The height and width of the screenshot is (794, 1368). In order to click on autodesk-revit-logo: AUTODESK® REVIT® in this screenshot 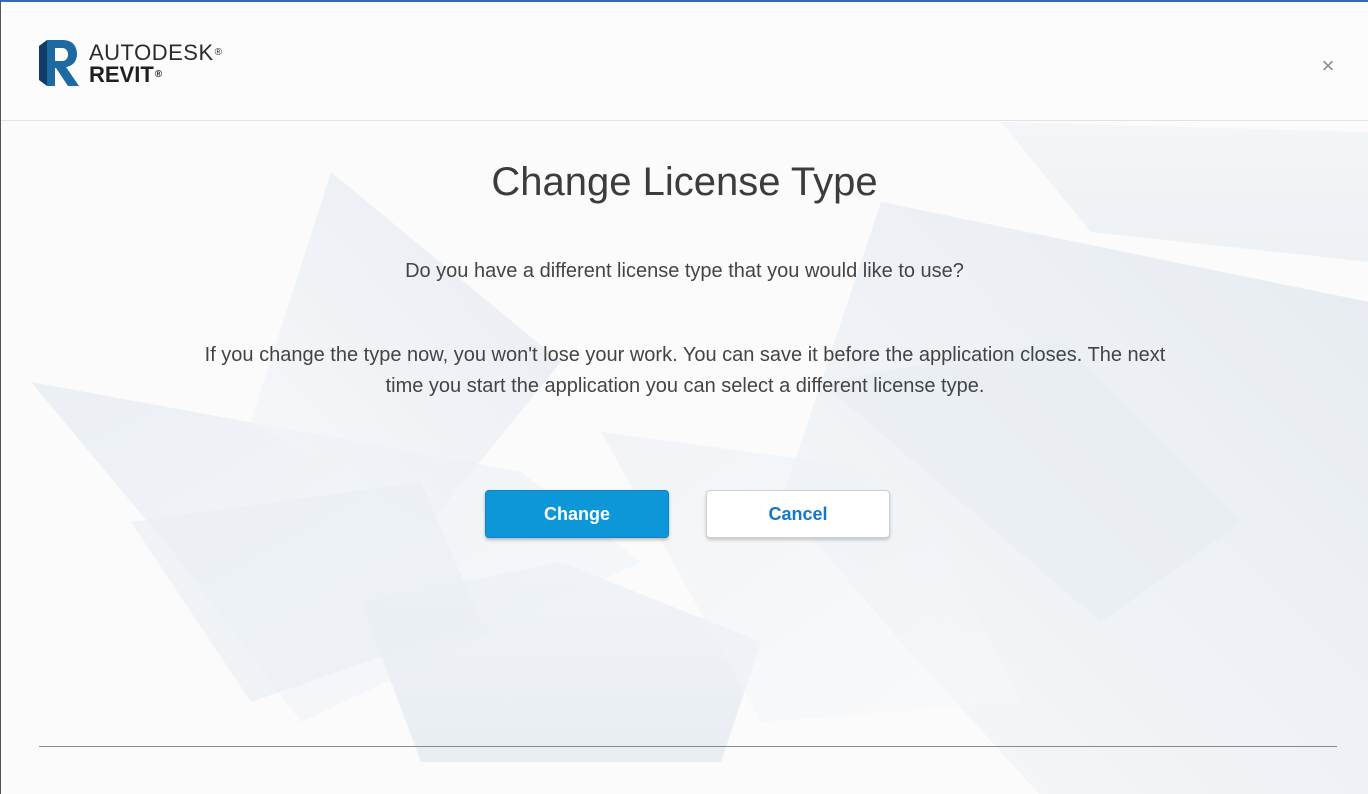, I will do `click(139, 70)`.